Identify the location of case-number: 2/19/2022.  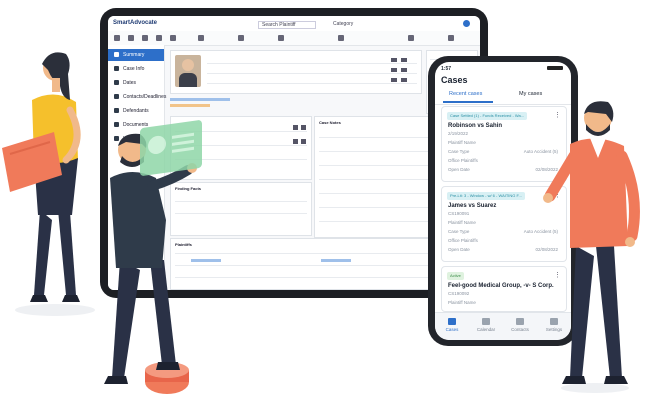
(458, 133).